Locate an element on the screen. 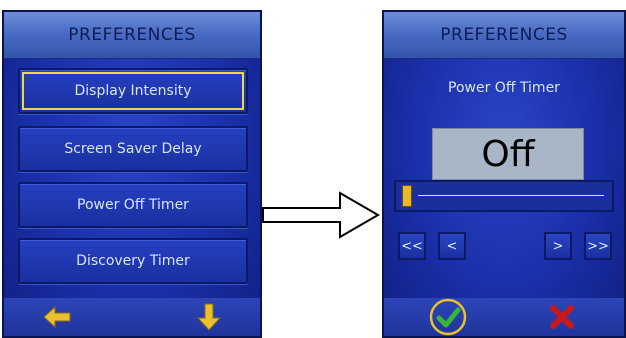 The width and height of the screenshot is (626, 338). step-back-label: < is located at coordinates (452, 246).